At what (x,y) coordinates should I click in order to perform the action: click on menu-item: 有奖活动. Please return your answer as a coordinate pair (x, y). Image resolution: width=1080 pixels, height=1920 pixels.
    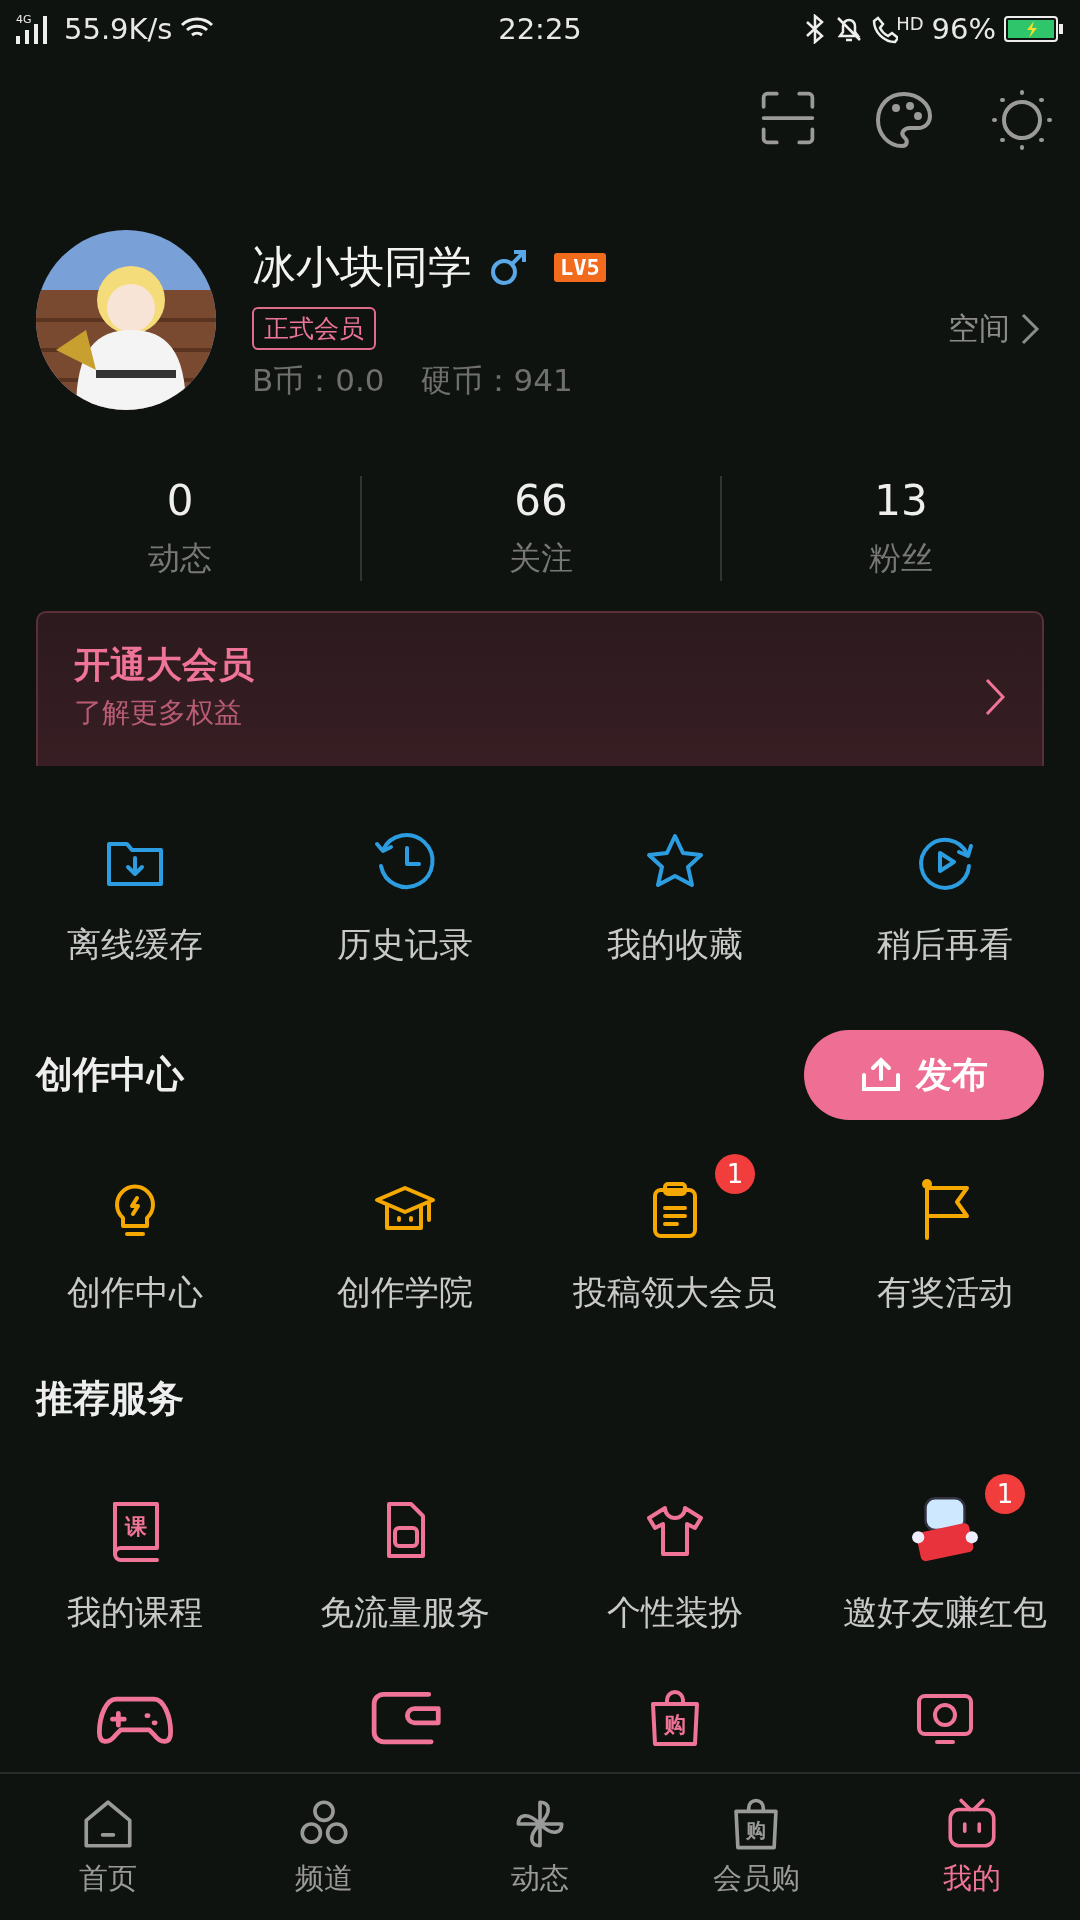
    Looking at the image, I should click on (945, 1233).